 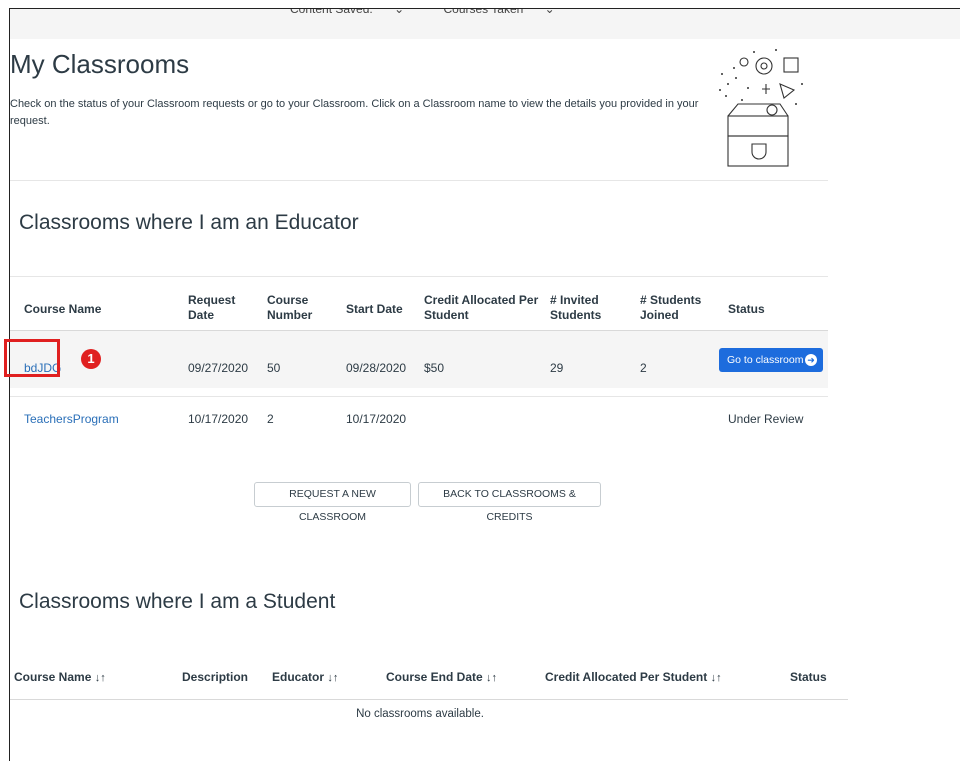 I want to click on col-description: Description, so click(x=215, y=677).